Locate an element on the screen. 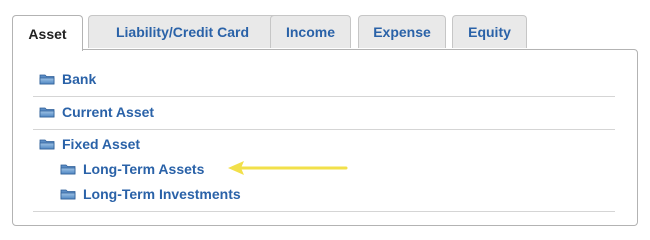 The height and width of the screenshot is (240, 650). tab-asset: Asset is located at coordinates (47, 33).